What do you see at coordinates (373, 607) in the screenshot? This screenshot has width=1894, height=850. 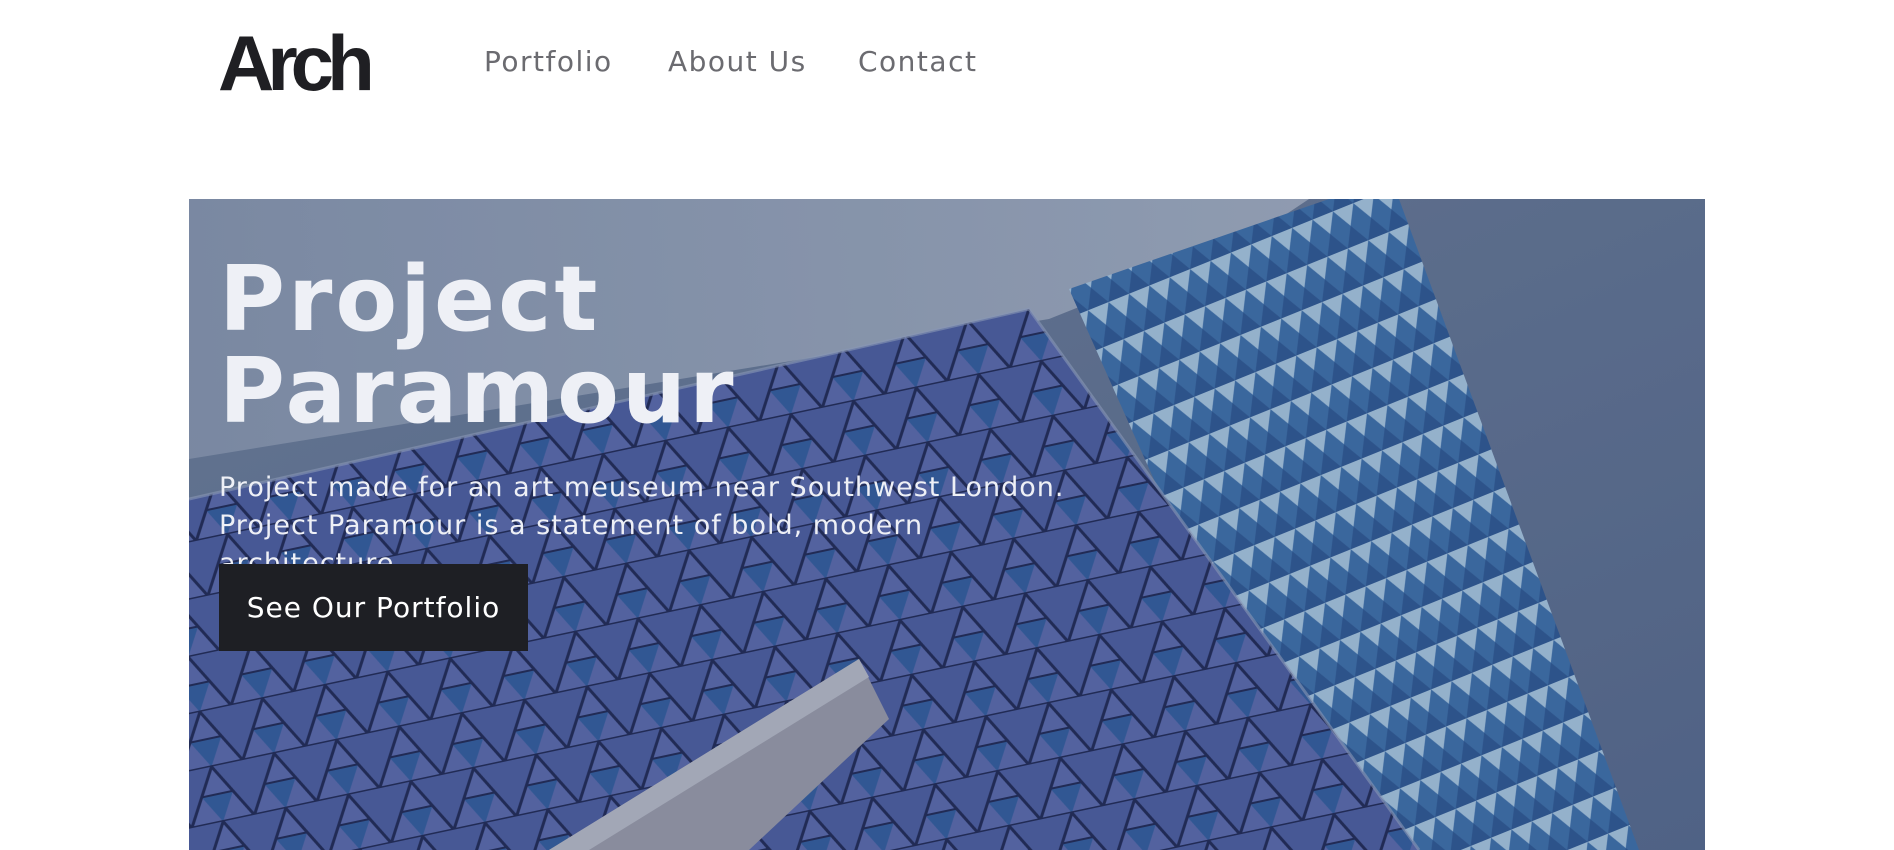 I see `see-portfolio-button: See Our Portfolio` at bounding box center [373, 607].